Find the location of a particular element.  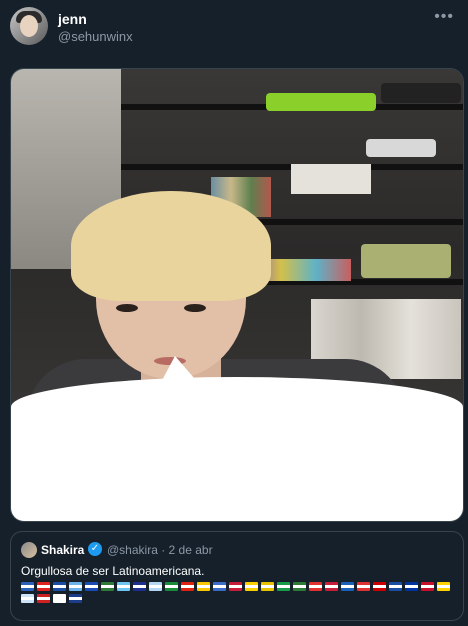

more-icon: ••• is located at coordinates (444, 17).